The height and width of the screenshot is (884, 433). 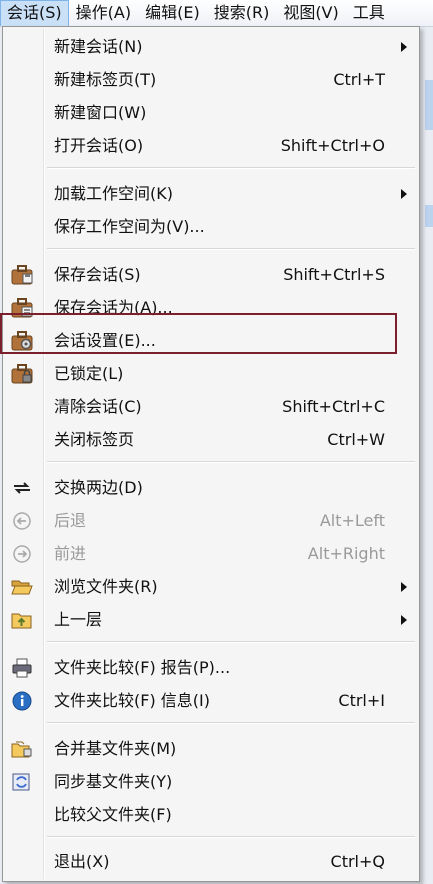 I want to click on menu-item-new-window: 新建窗口(W), so click(x=211, y=112).